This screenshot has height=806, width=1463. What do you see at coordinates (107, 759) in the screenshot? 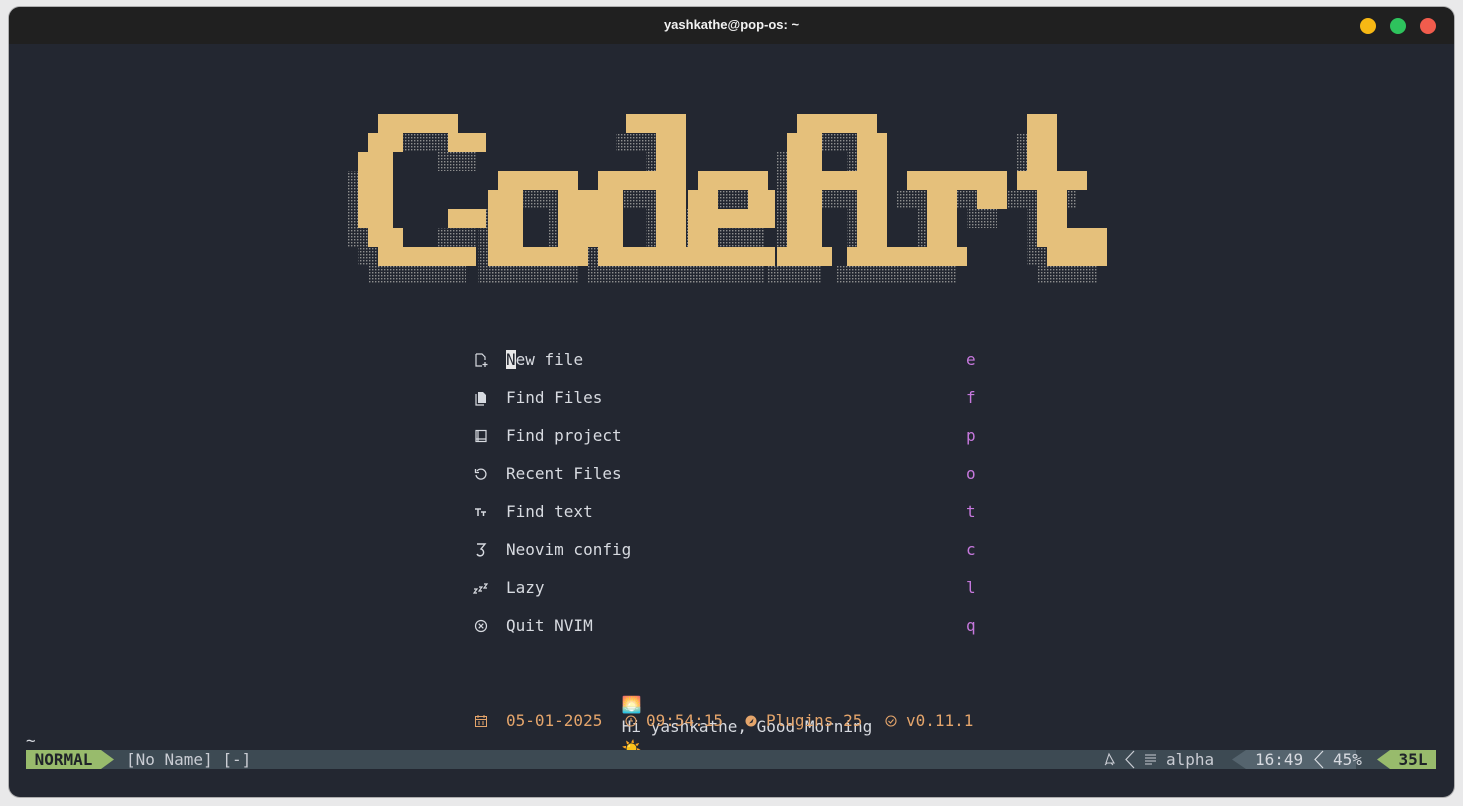
I see `separator-arrow-right` at bounding box center [107, 759].